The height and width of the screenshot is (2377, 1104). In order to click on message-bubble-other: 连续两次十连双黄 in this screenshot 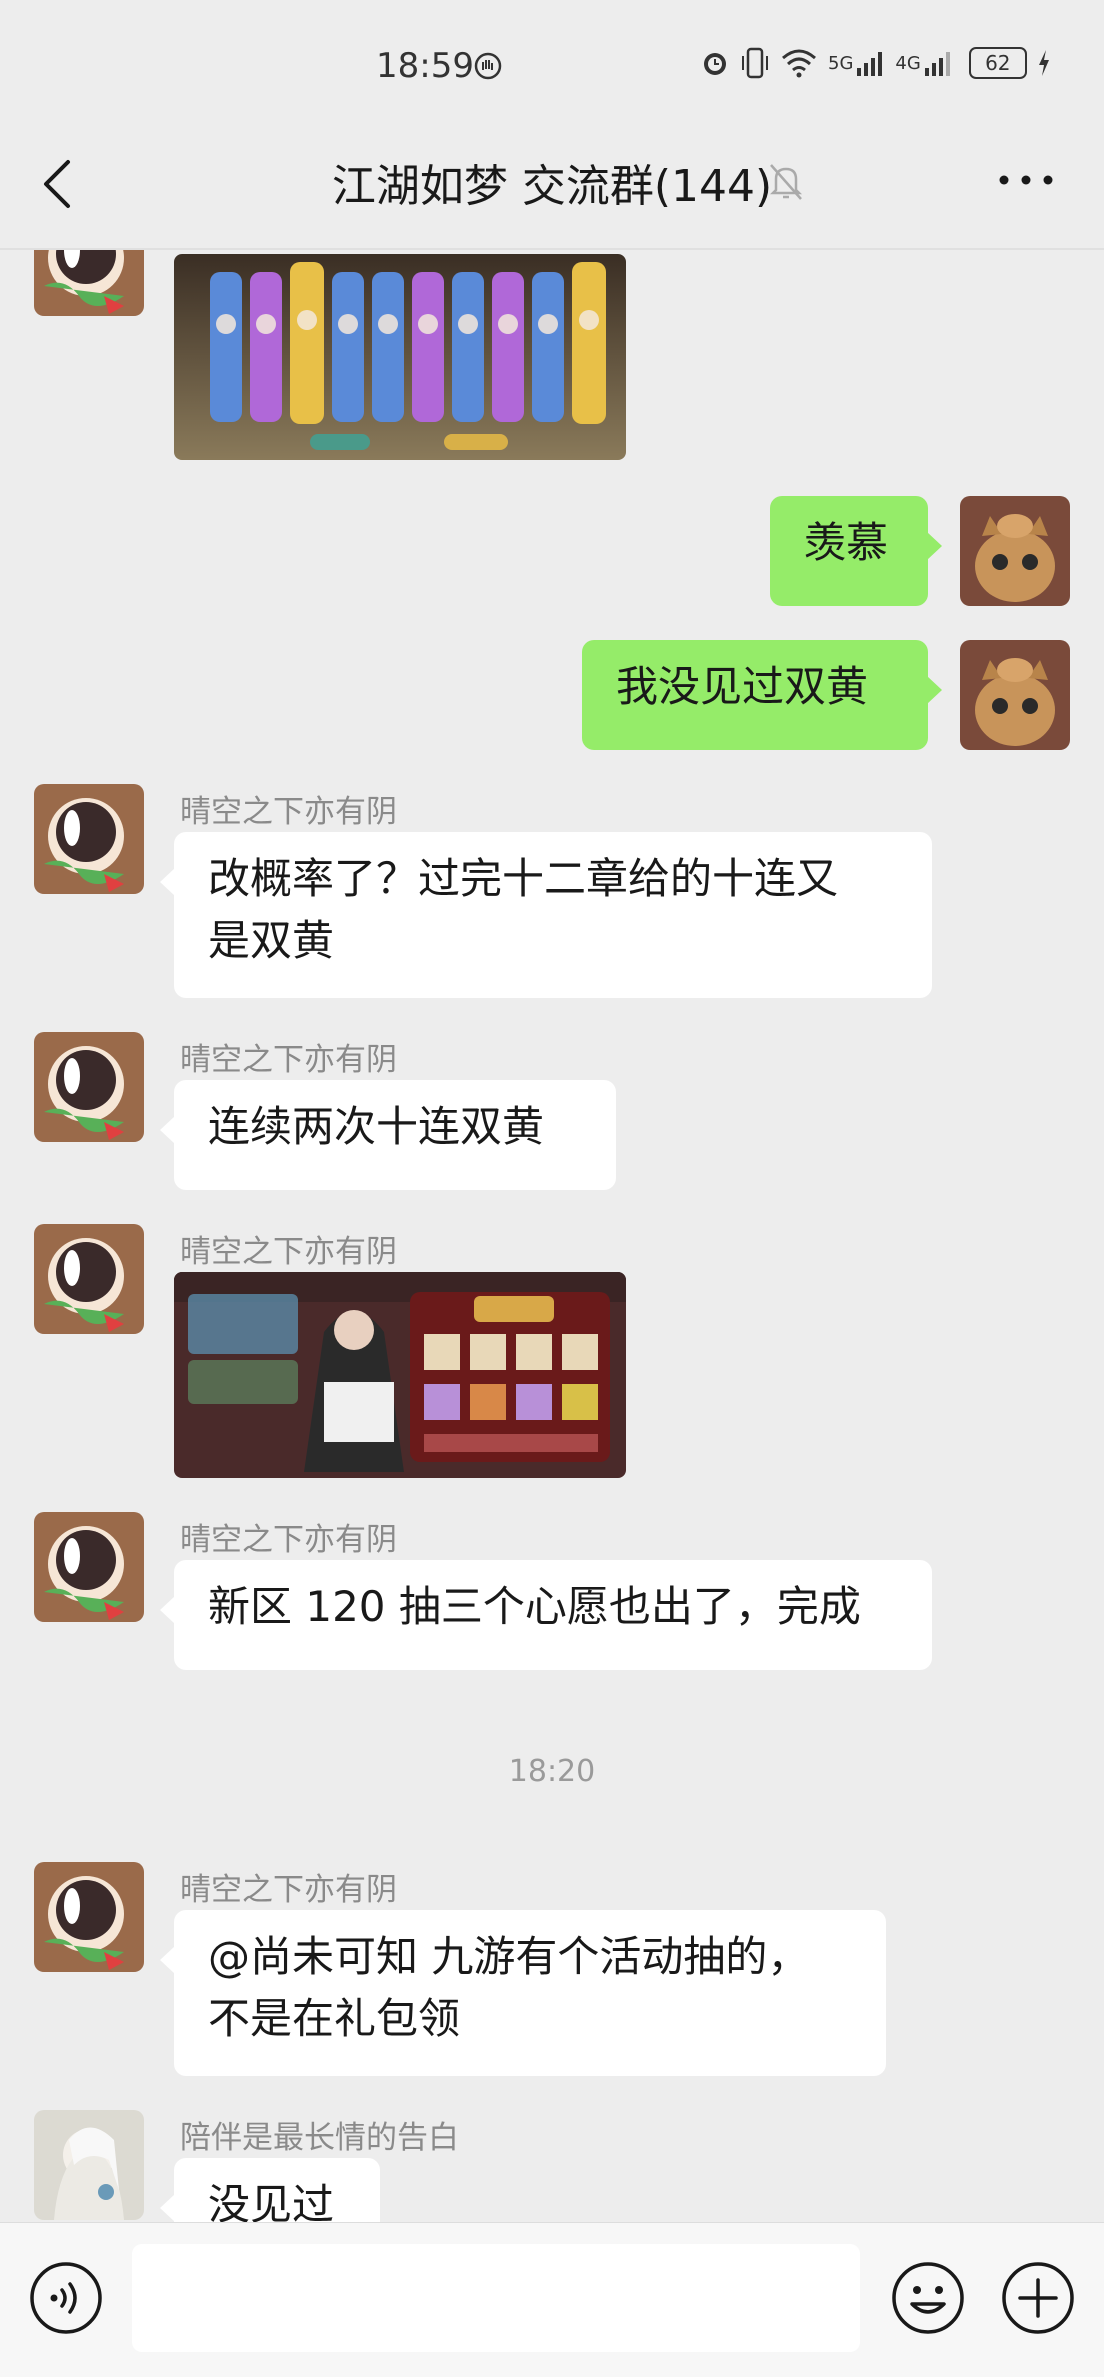, I will do `click(388, 1135)`.